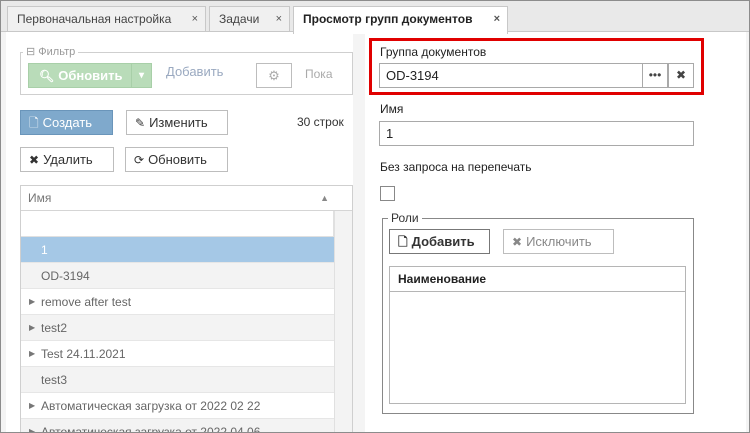 The image size is (750, 433). What do you see at coordinates (177, 276) in the screenshot?
I see `table-row: OD-3194` at bounding box center [177, 276].